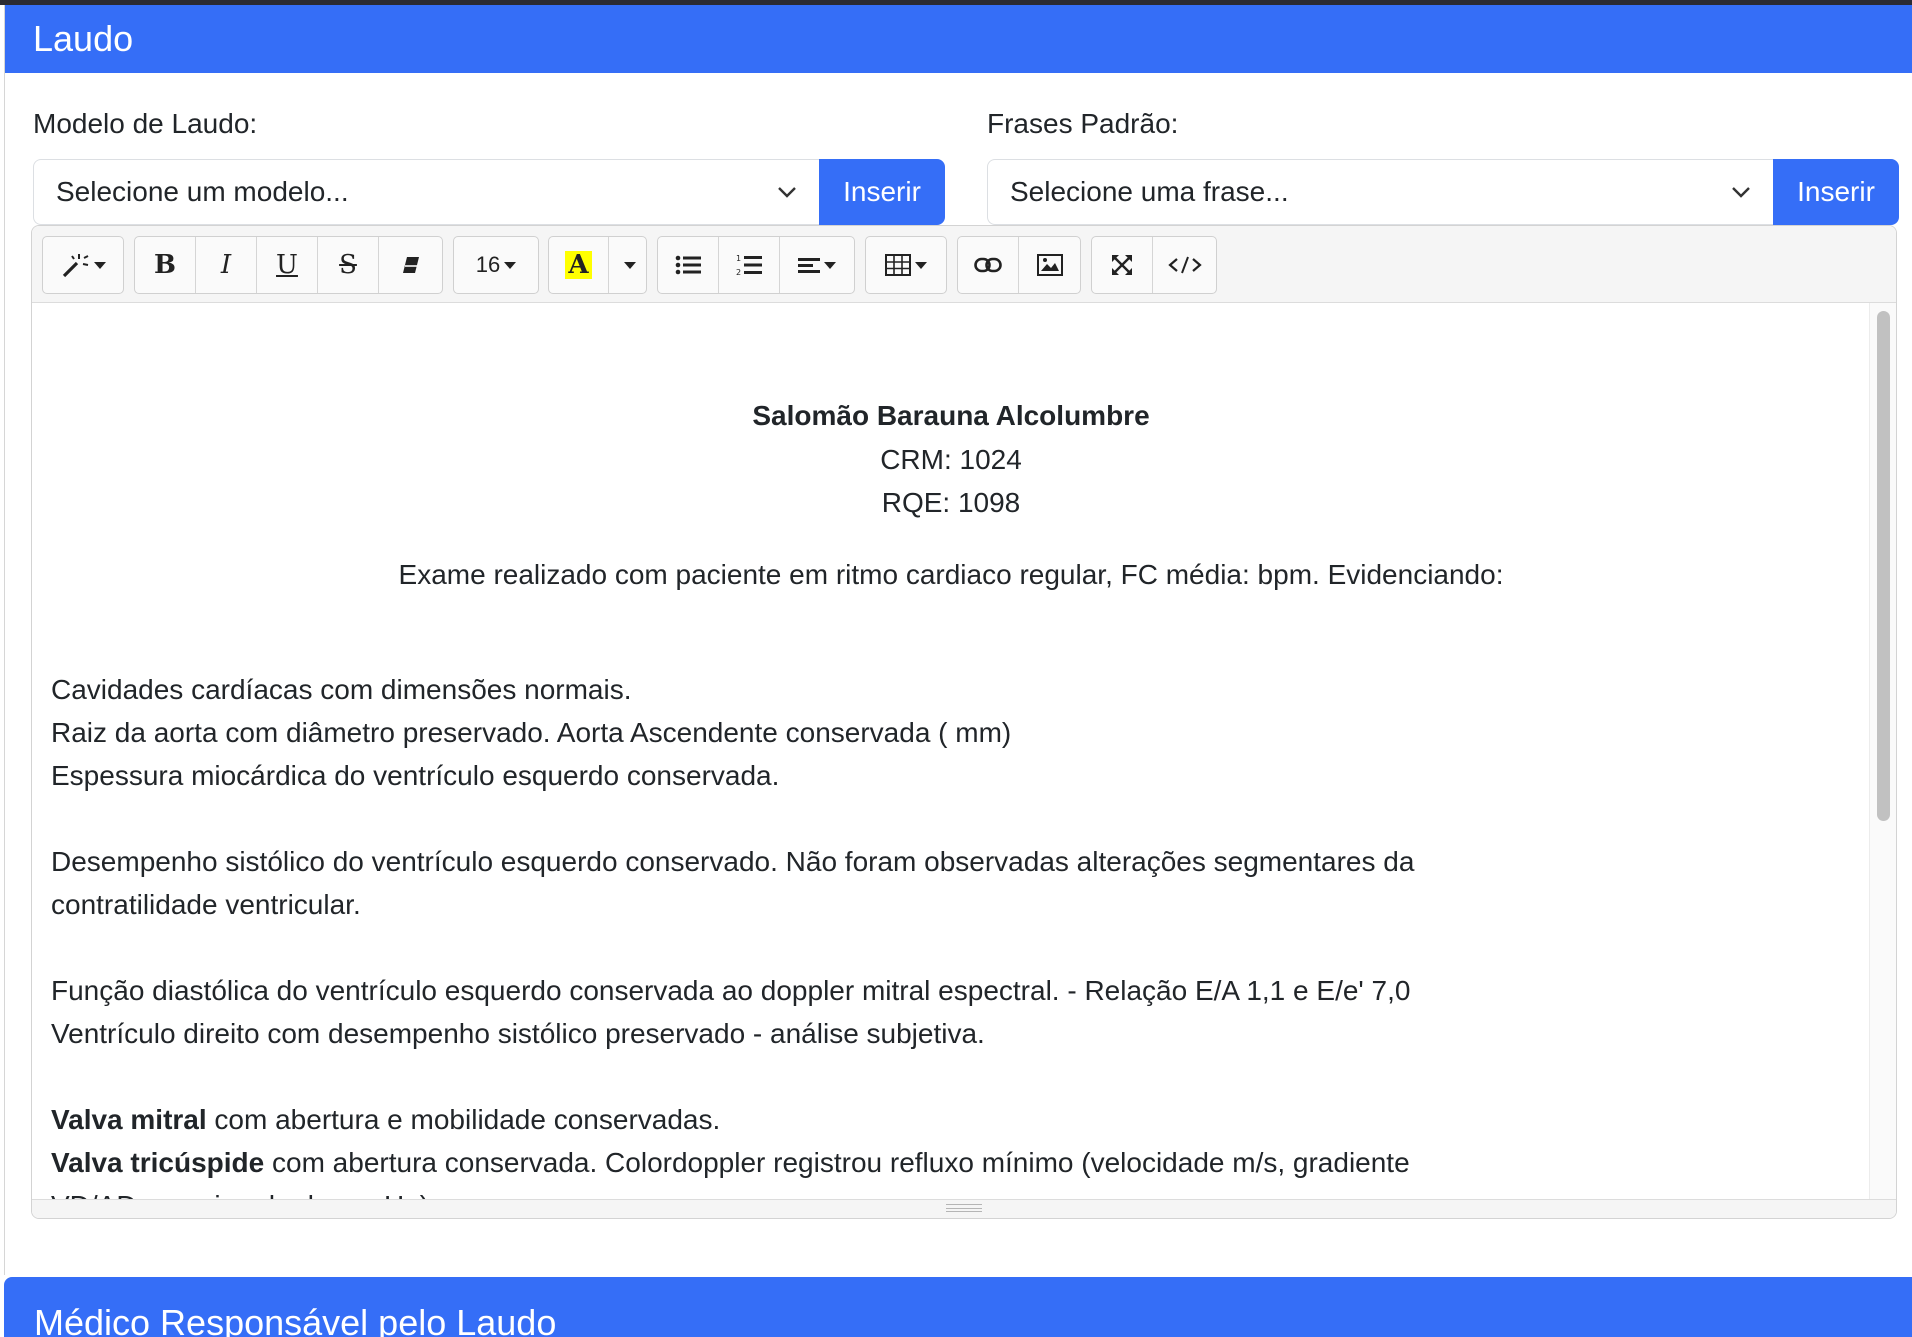 The height and width of the screenshot is (1337, 1912). I want to click on italic-button: I, so click(226, 265).